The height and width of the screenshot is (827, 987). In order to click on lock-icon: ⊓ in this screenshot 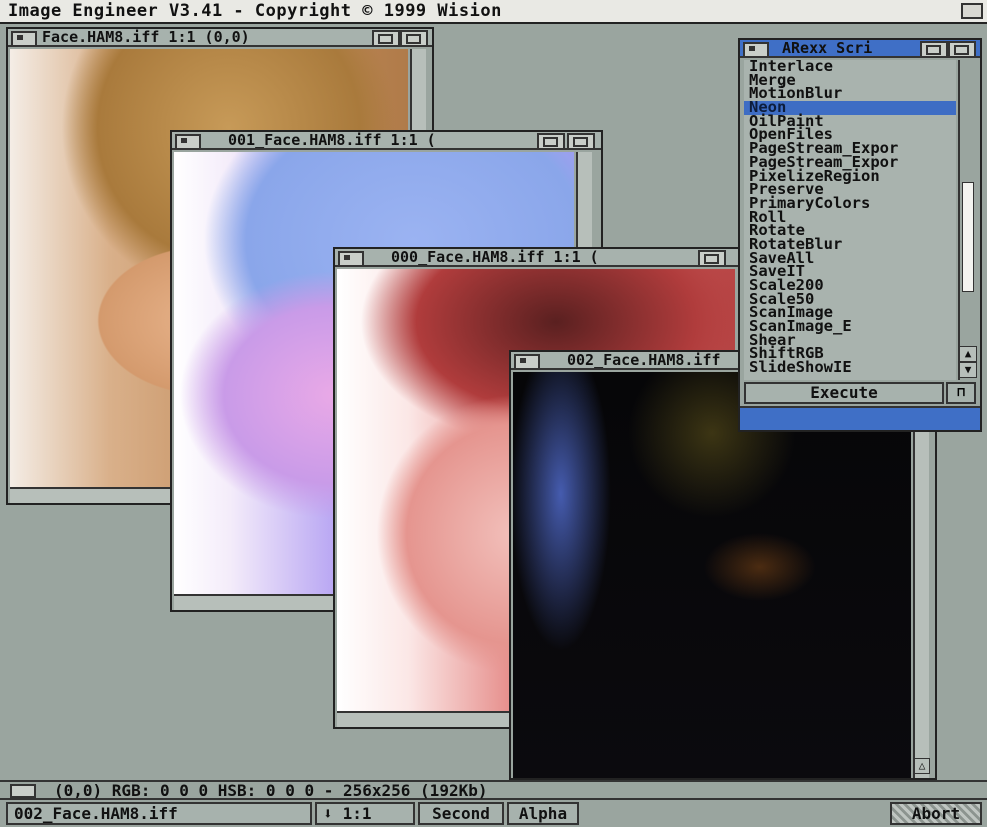, I will do `click(961, 393)`.